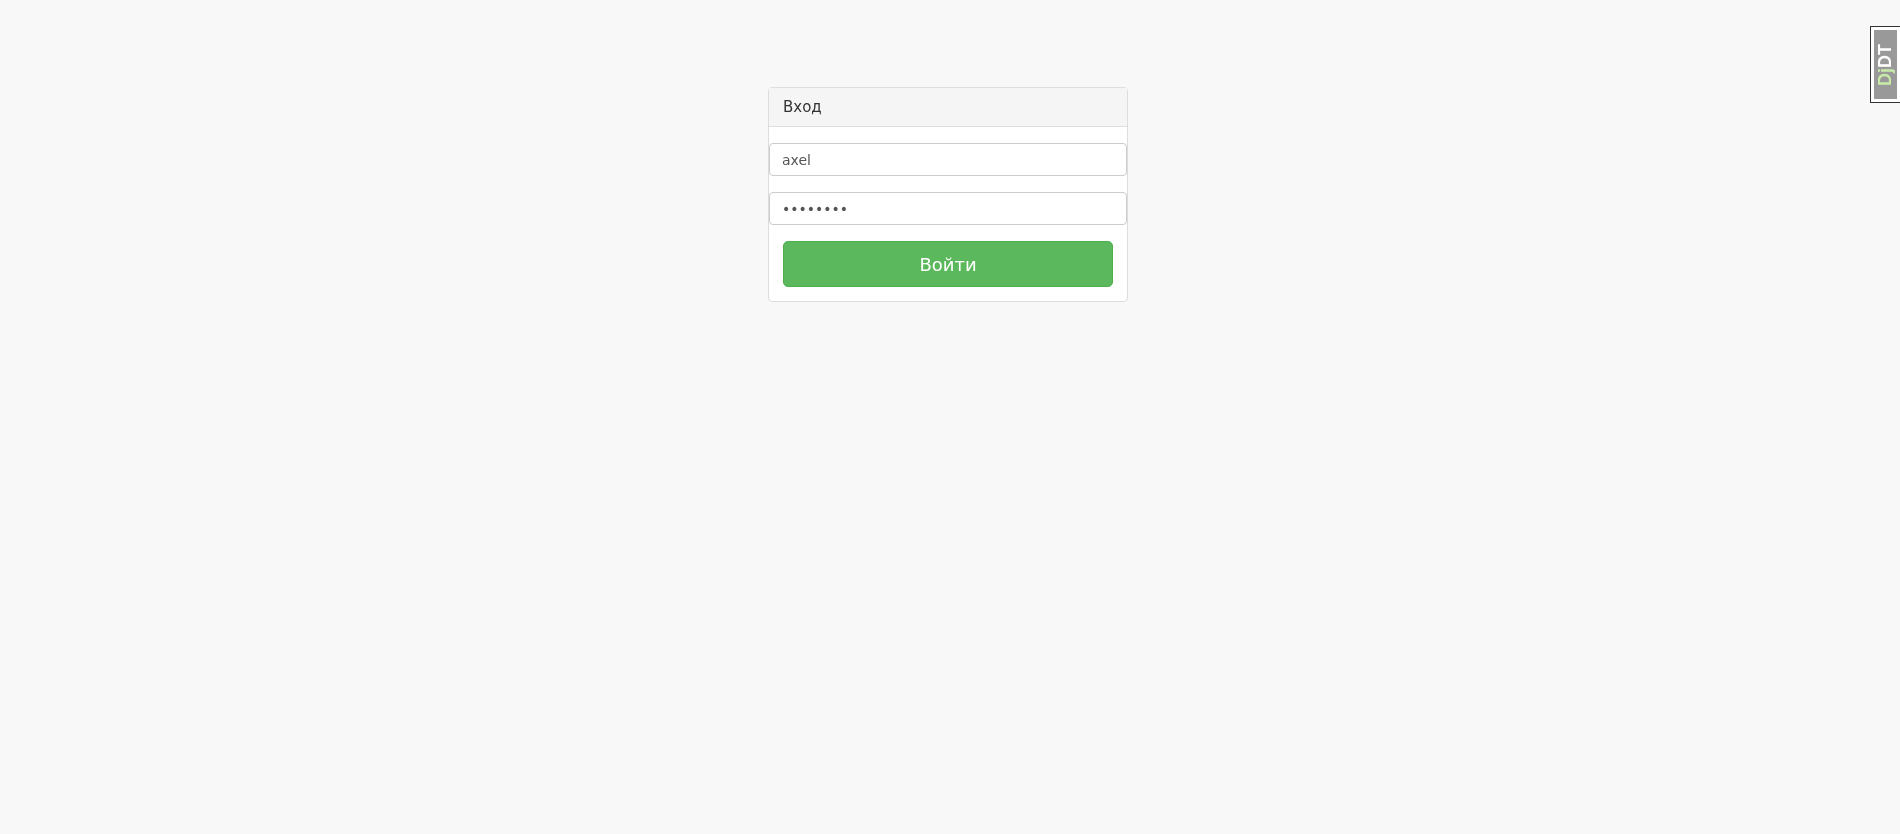  What do you see at coordinates (948, 208) in the screenshot?
I see `password-field: ••••••••` at bounding box center [948, 208].